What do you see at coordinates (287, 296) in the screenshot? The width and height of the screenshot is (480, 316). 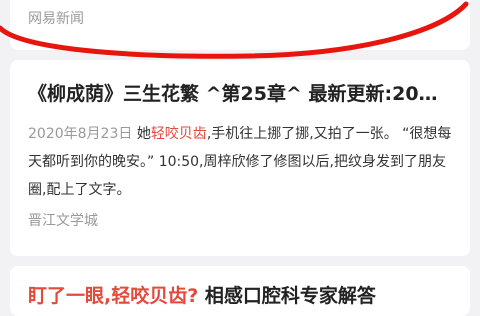 I see `title-text: 相感口腔科专家解答` at bounding box center [287, 296].